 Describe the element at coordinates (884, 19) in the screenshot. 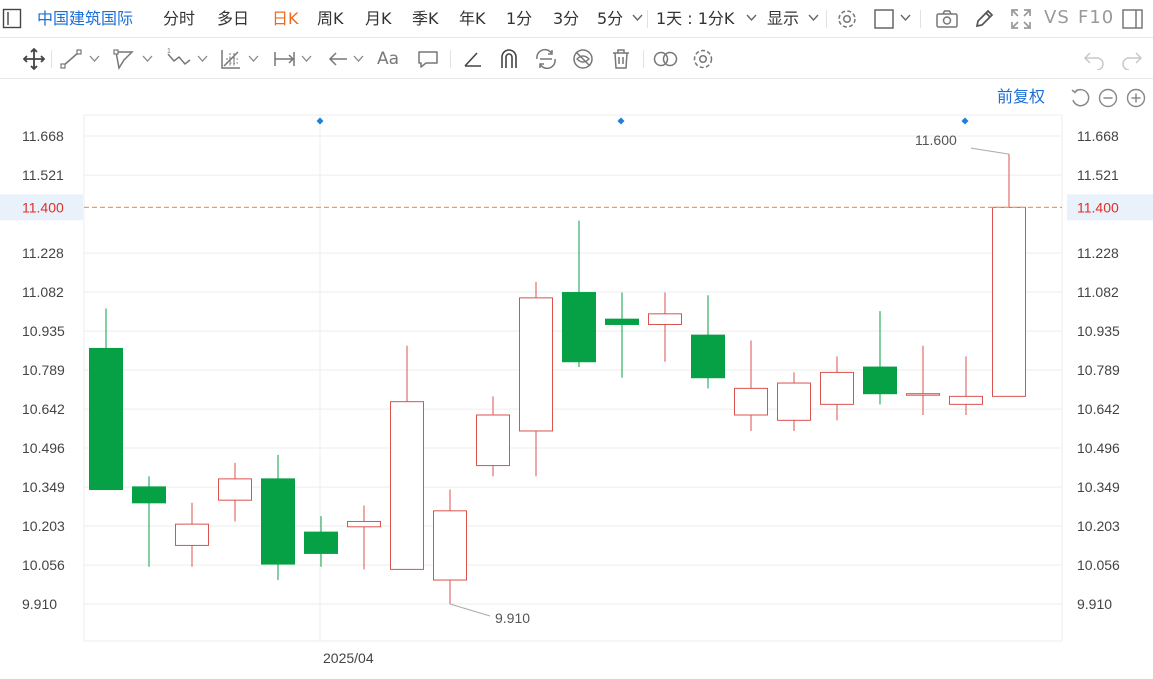

I see `color-square-icon` at that location.